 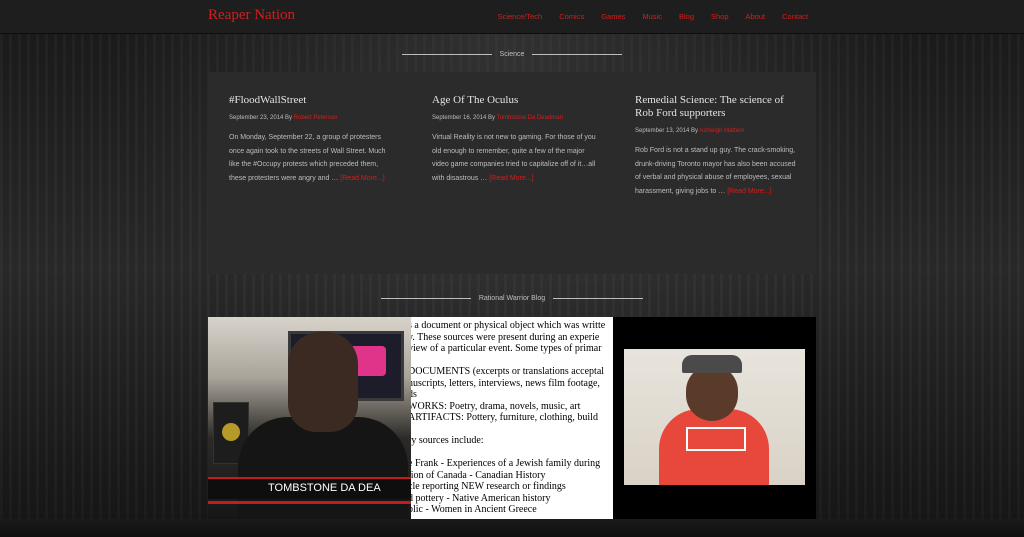 I want to click on nav-blog: Blog, so click(x=686, y=16).